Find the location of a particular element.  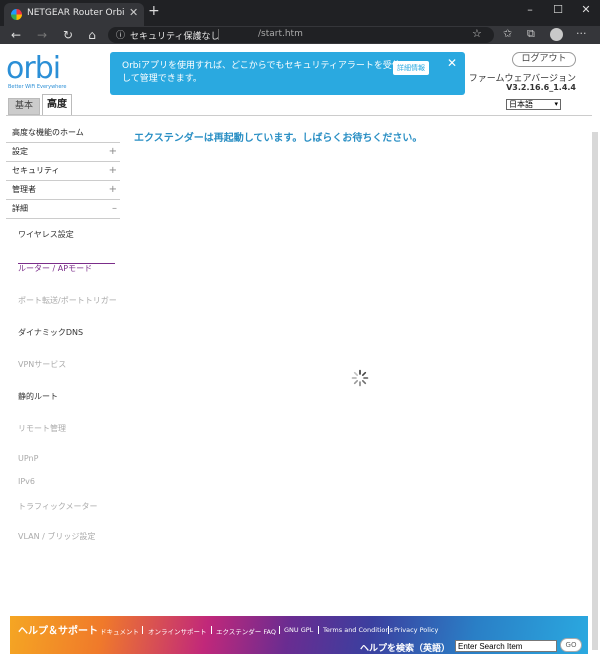

favorite-star-icon: ☆ is located at coordinates (477, 33).